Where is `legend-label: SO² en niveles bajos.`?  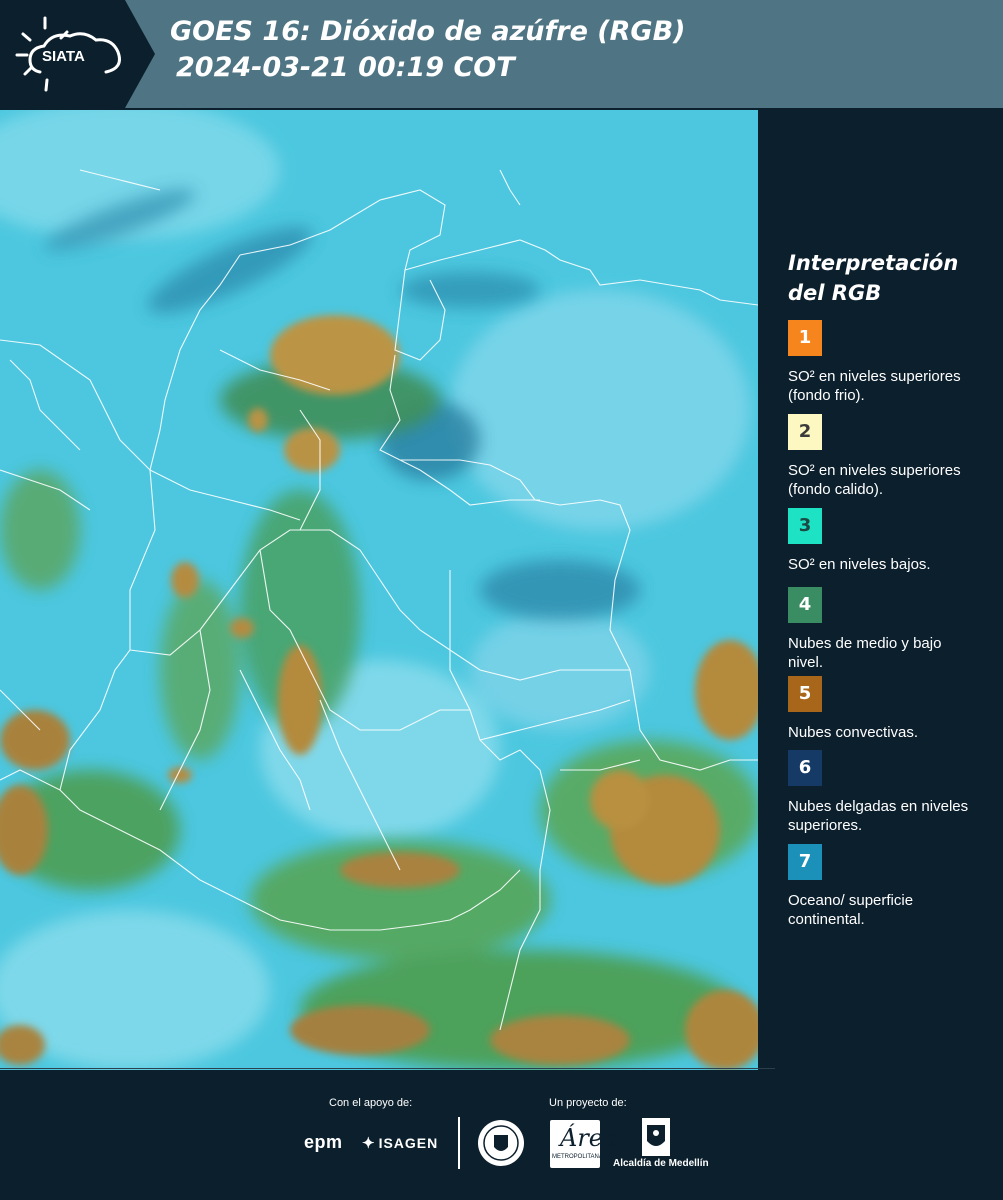 legend-label: SO² en niveles bajos. is located at coordinates (859, 564).